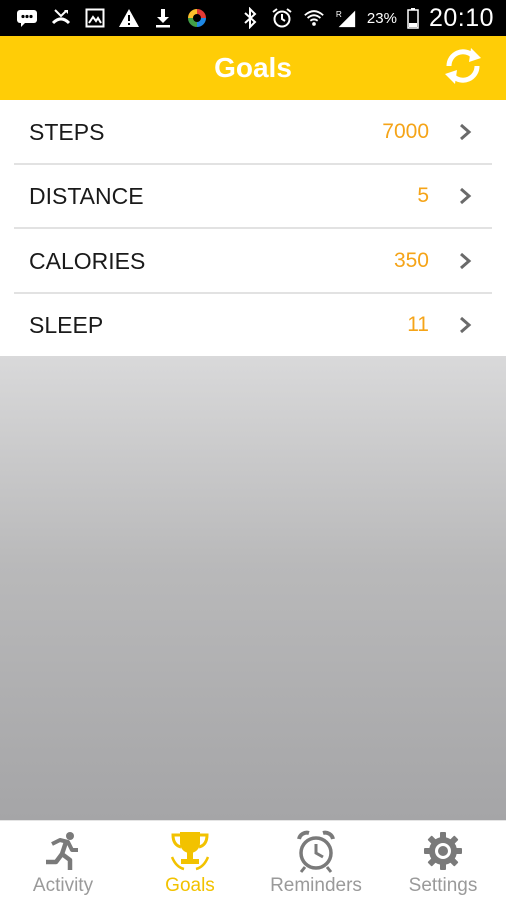 Image resolution: width=506 pixels, height=900 pixels. What do you see at coordinates (418, 324) in the screenshot?
I see `goal-value: 11` at bounding box center [418, 324].